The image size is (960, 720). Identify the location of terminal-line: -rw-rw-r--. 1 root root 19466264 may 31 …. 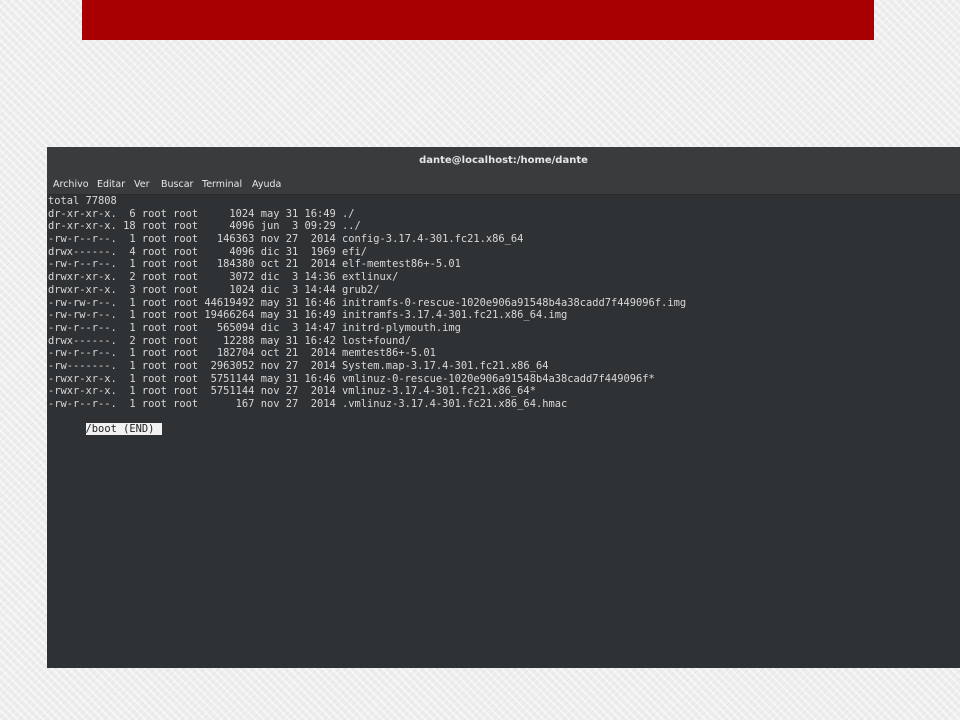
(308, 315).